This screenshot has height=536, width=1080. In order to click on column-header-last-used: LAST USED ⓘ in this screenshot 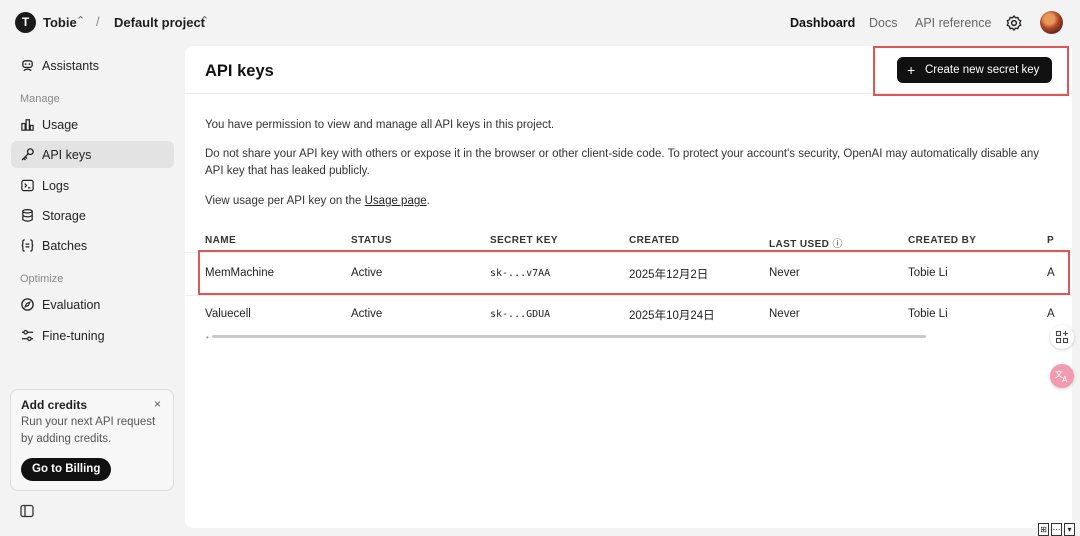, I will do `click(806, 242)`.